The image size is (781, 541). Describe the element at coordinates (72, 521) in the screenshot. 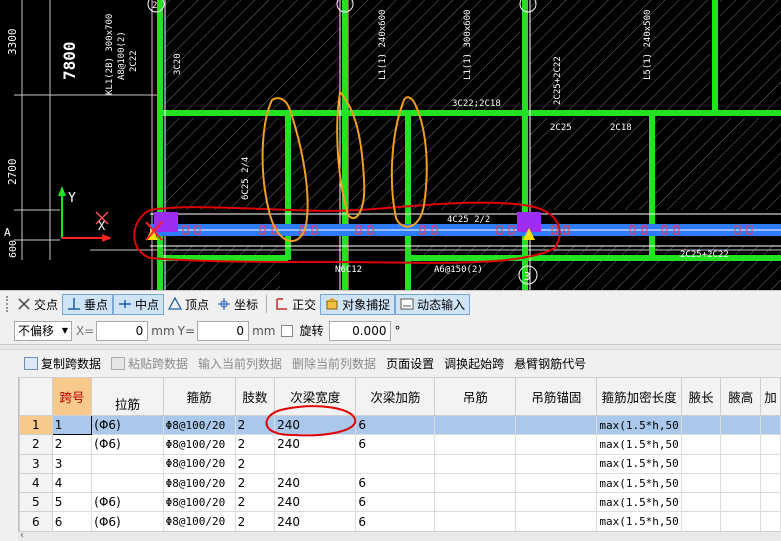

I see `cell-span: 6` at that location.